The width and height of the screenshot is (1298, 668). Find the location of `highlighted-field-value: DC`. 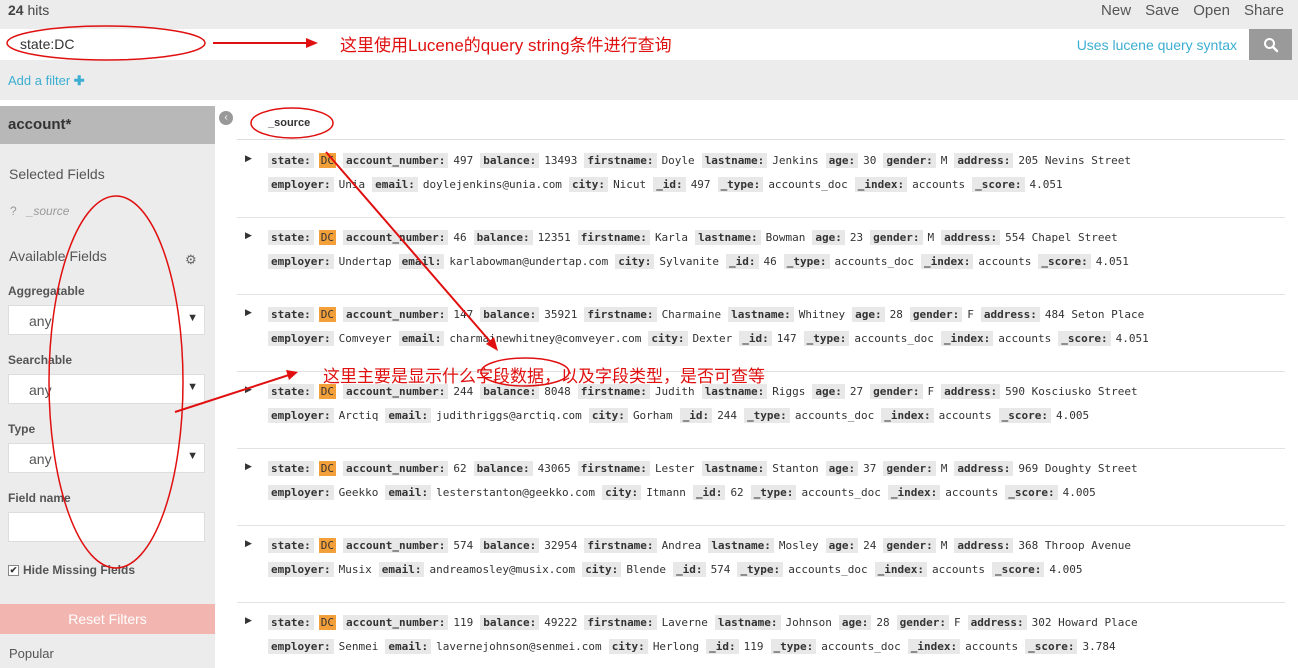

highlighted-field-value: DC is located at coordinates (327, 160).